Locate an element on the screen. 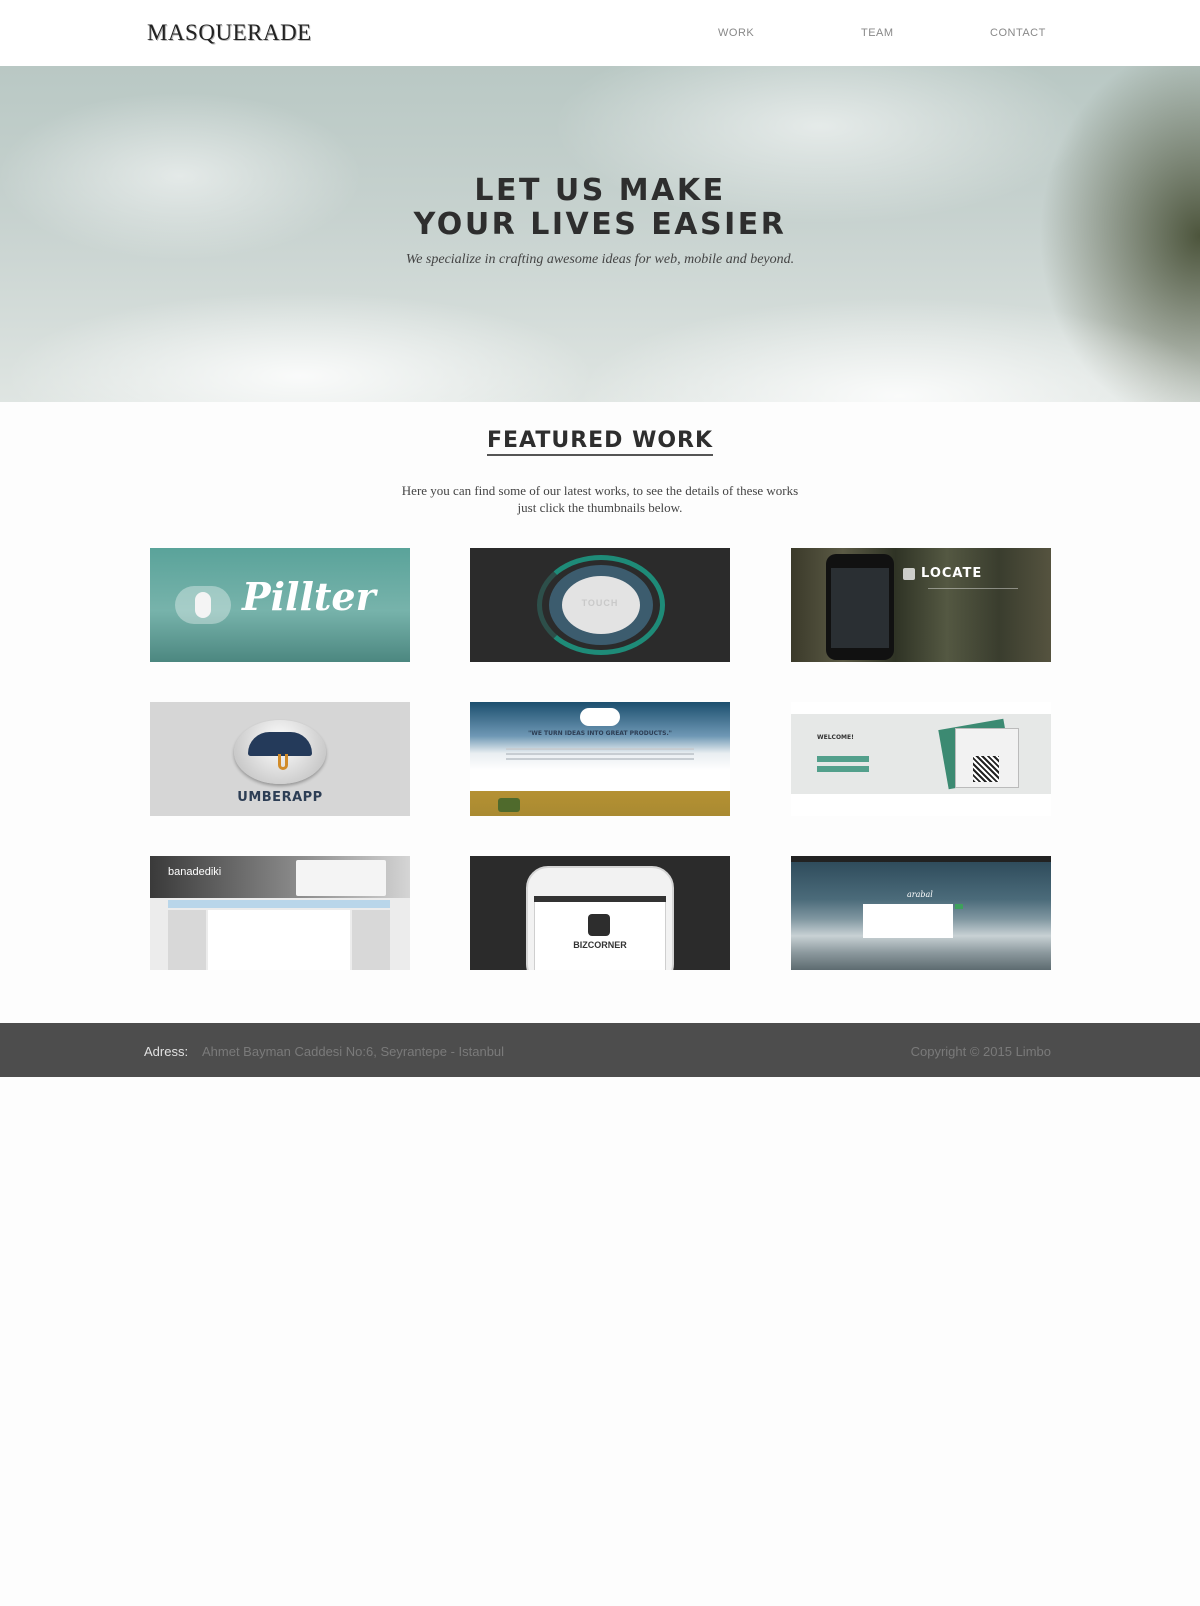 Image resolution: width=1200 pixels, height=1606 pixels. hero-title: LET US MAKE YOUR LIVES EASIER is located at coordinates (600, 208).